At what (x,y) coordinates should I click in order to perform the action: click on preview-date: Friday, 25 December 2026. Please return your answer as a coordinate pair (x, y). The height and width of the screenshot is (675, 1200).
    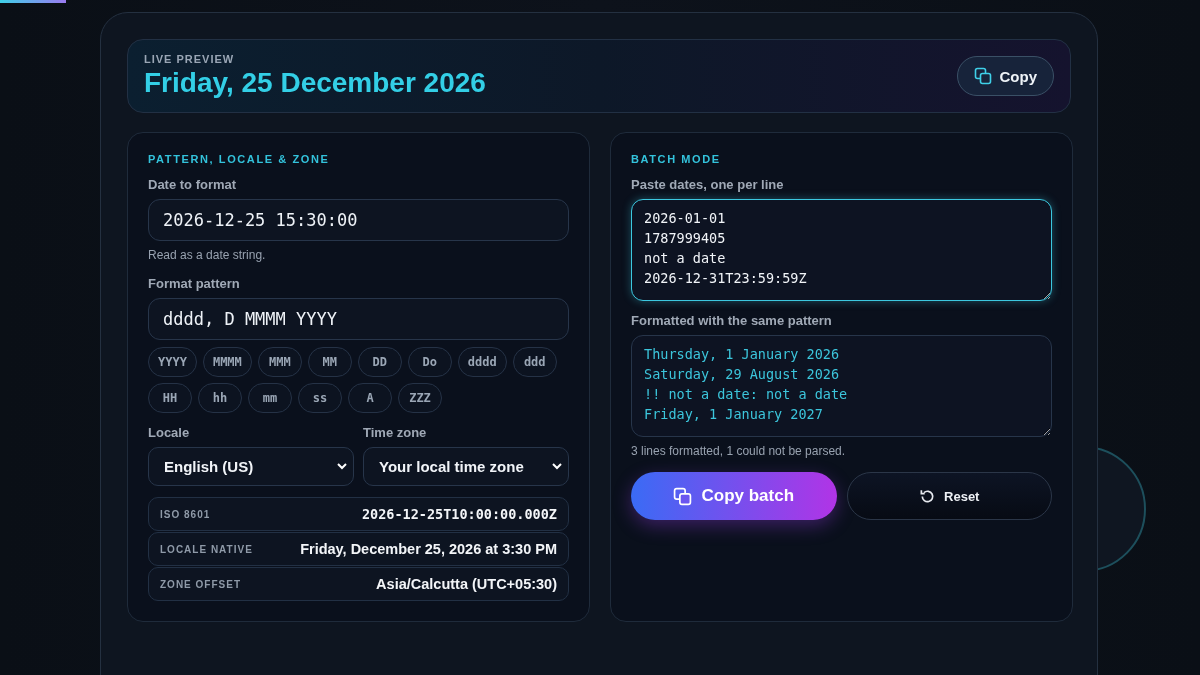
    Looking at the image, I should click on (315, 83).